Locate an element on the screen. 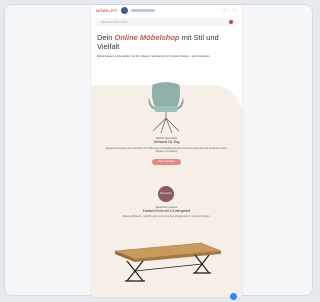  product1-name: Drehstuhl Gil, Bog is located at coordinates (166, 142).